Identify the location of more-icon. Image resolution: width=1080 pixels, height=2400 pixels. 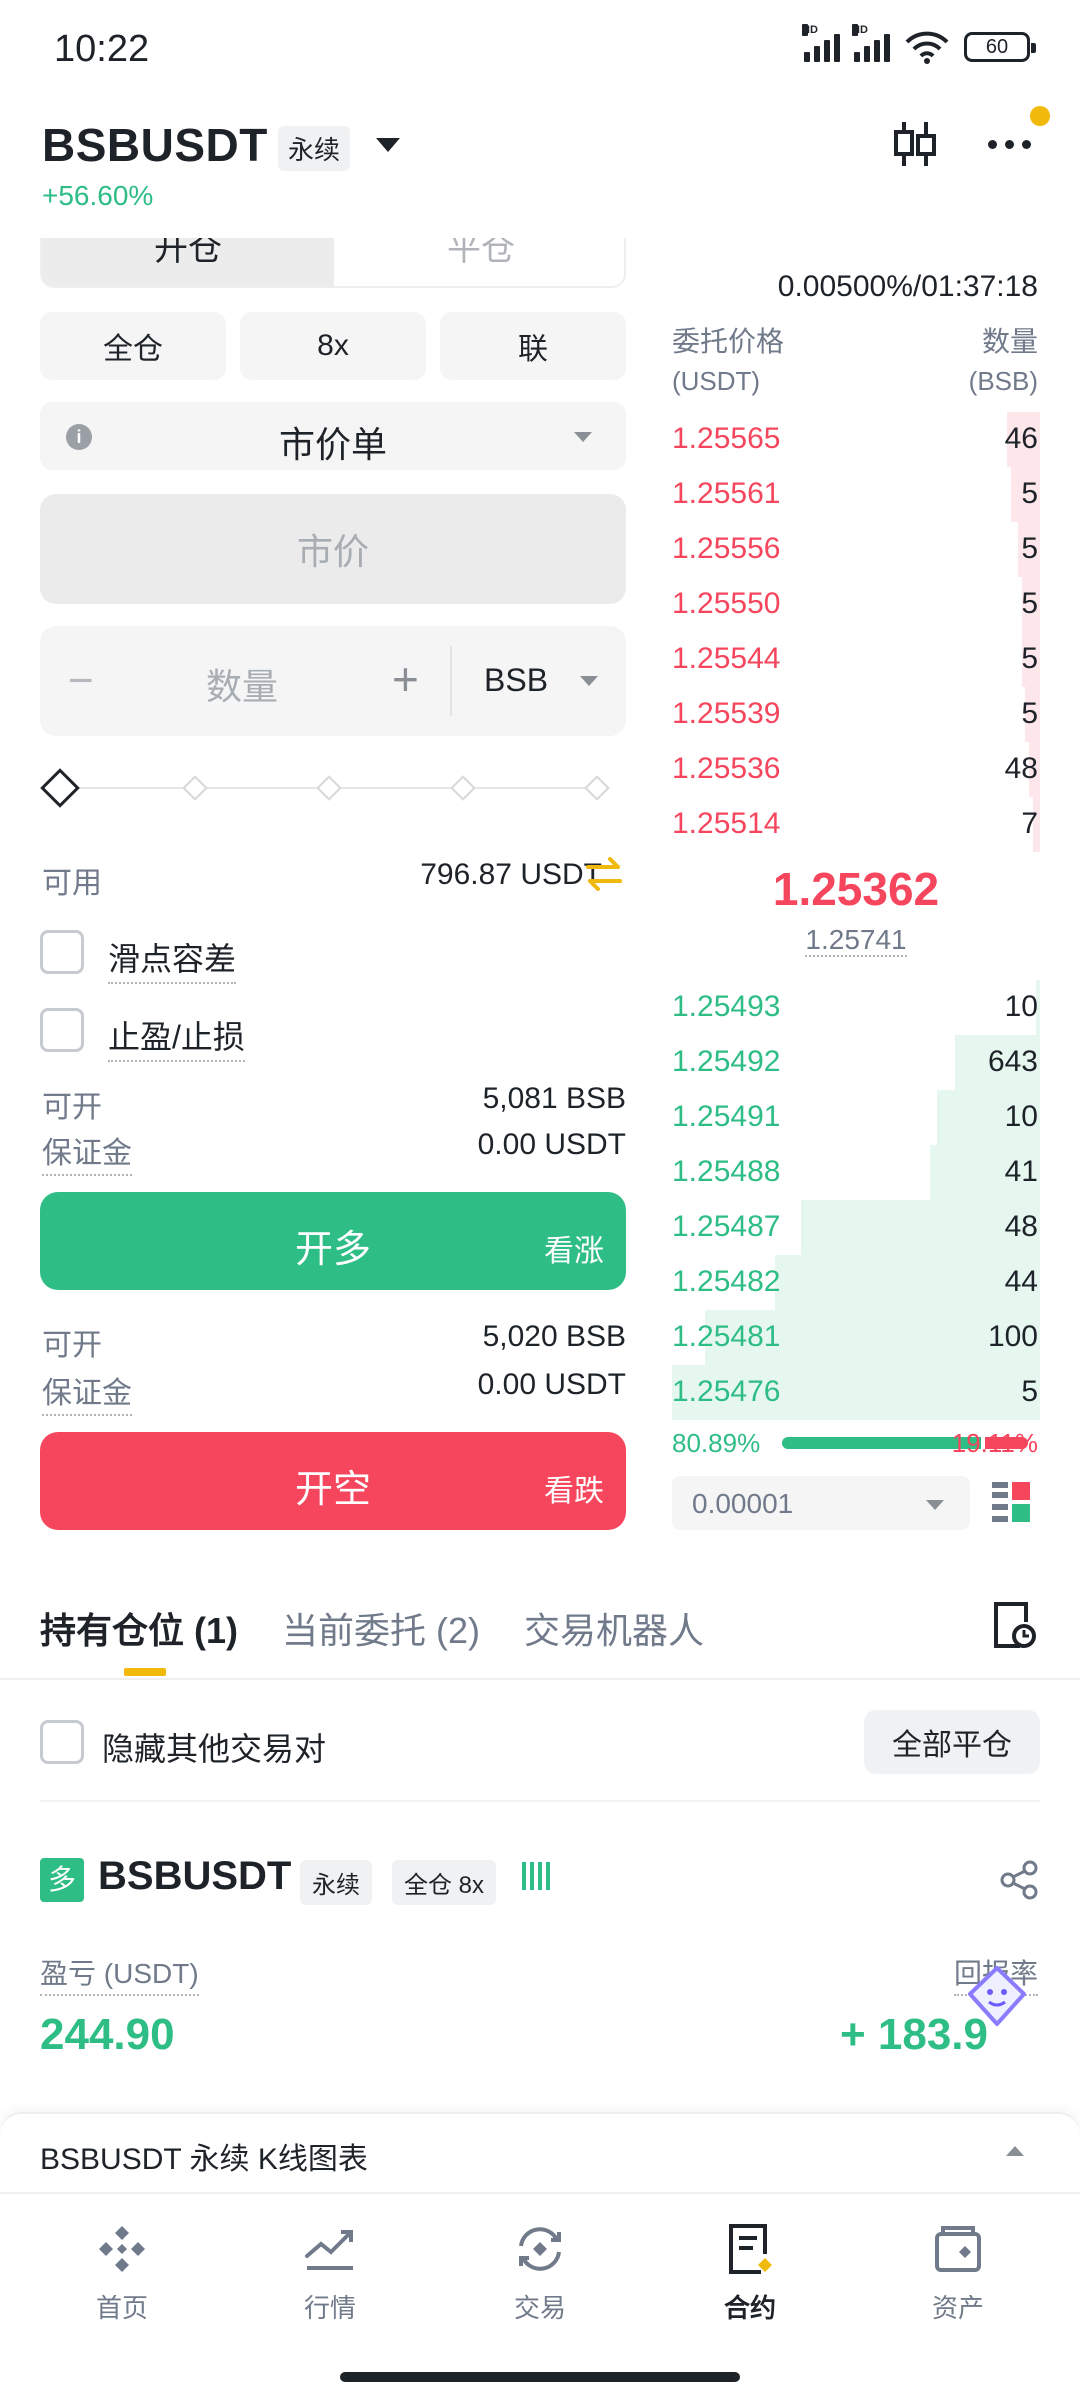
(1009, 144).